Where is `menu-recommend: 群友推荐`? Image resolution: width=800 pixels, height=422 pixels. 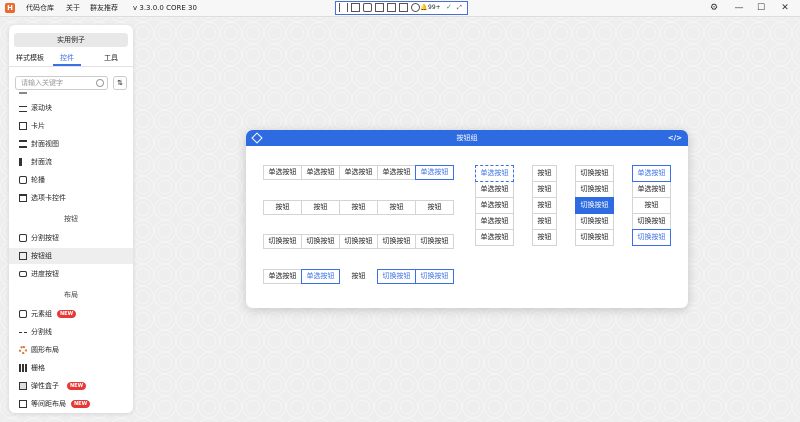
menu-recommend: 群友推荐 is located at coordinates (104, 8).